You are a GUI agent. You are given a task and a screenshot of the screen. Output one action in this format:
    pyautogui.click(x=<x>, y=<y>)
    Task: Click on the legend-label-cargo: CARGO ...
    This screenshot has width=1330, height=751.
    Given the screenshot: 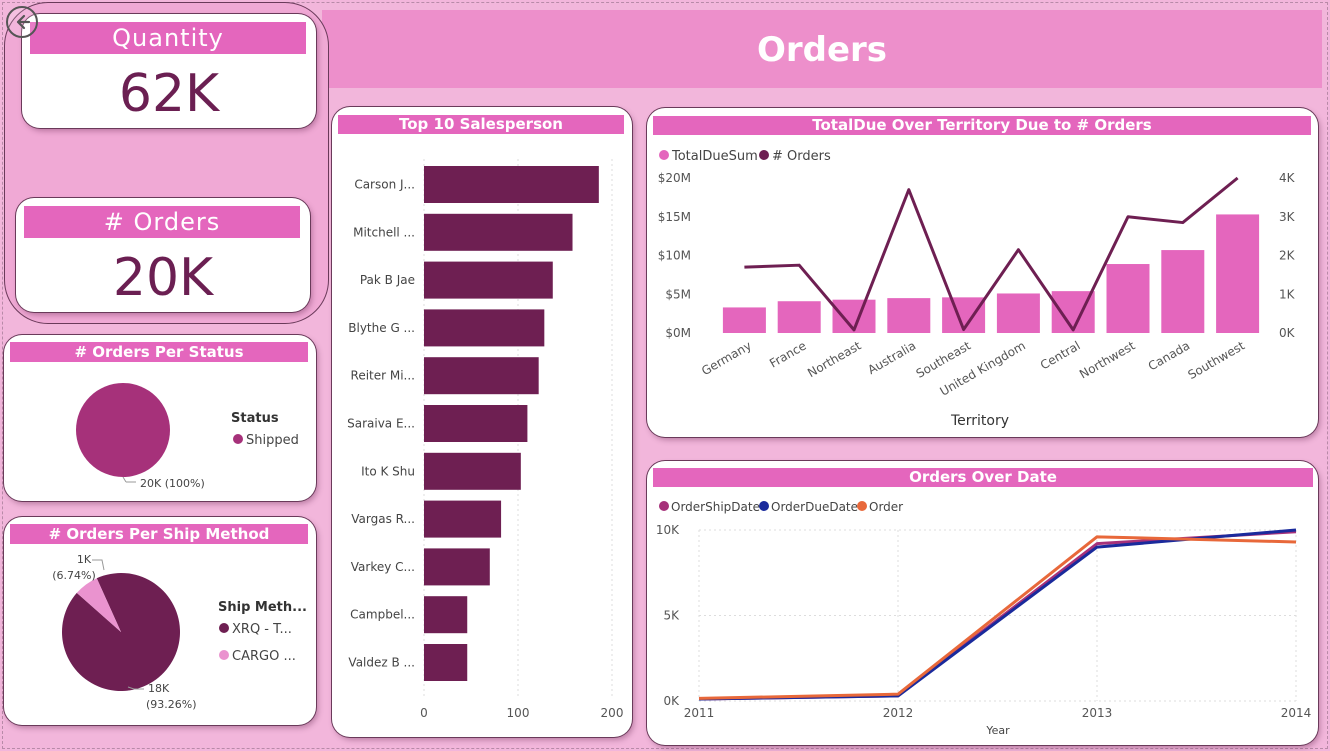 What is the action you would take?
    pyautogui.click(x=264, y=656)
    